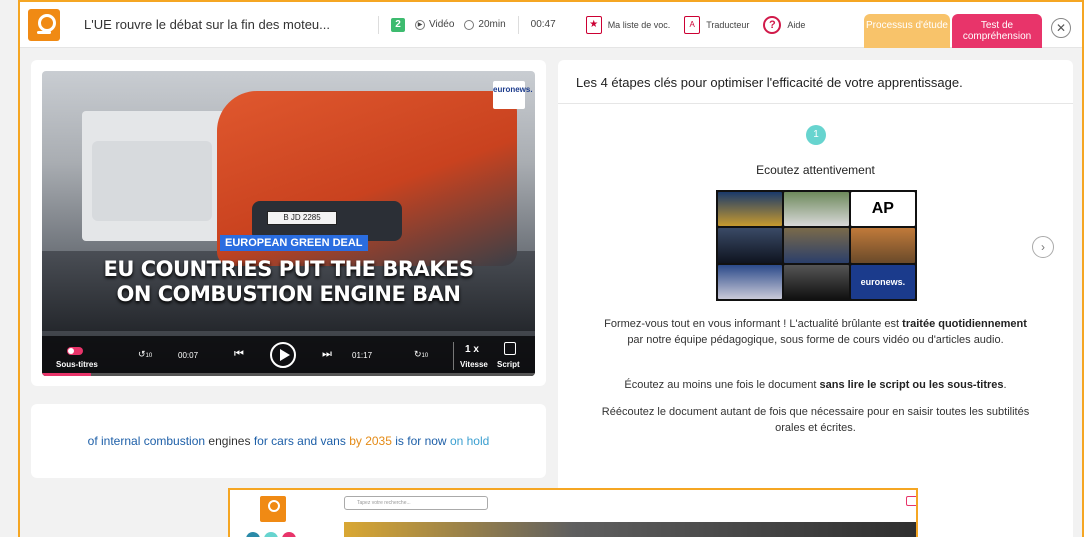  Describe the element at coordinates (77, 364) in the screenshot. I see `subtitles-label: Sous-titres` at that location.